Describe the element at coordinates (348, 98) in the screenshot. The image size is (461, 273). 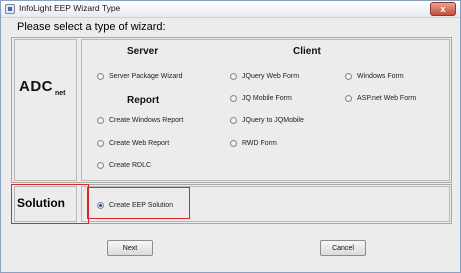
I see `radio-asp-net-web-form` at that location.